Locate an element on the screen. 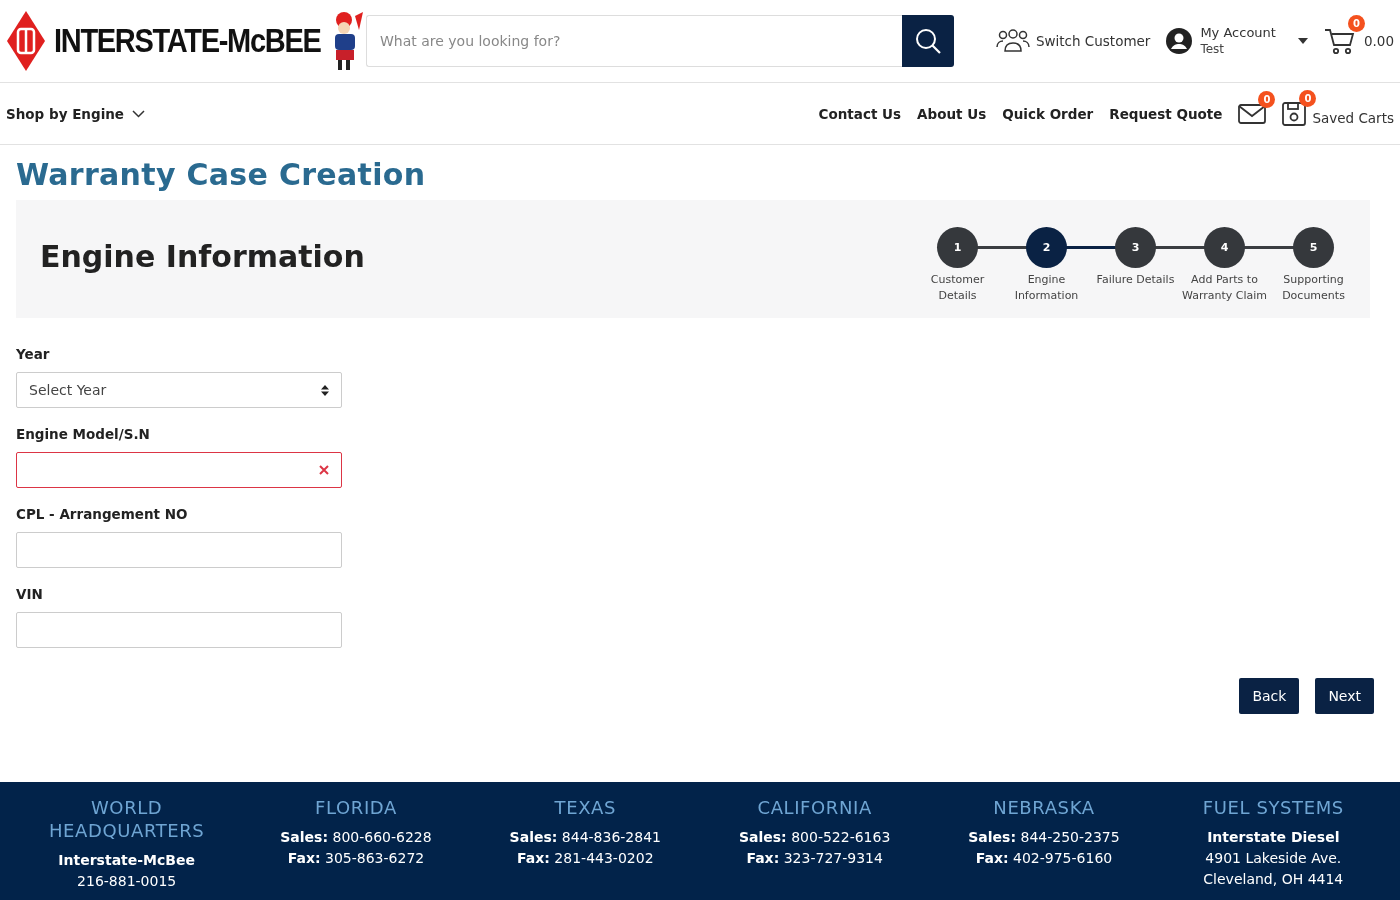 The image size is (1400, 900). envelope-icon is located at coordinates (1252, 113).